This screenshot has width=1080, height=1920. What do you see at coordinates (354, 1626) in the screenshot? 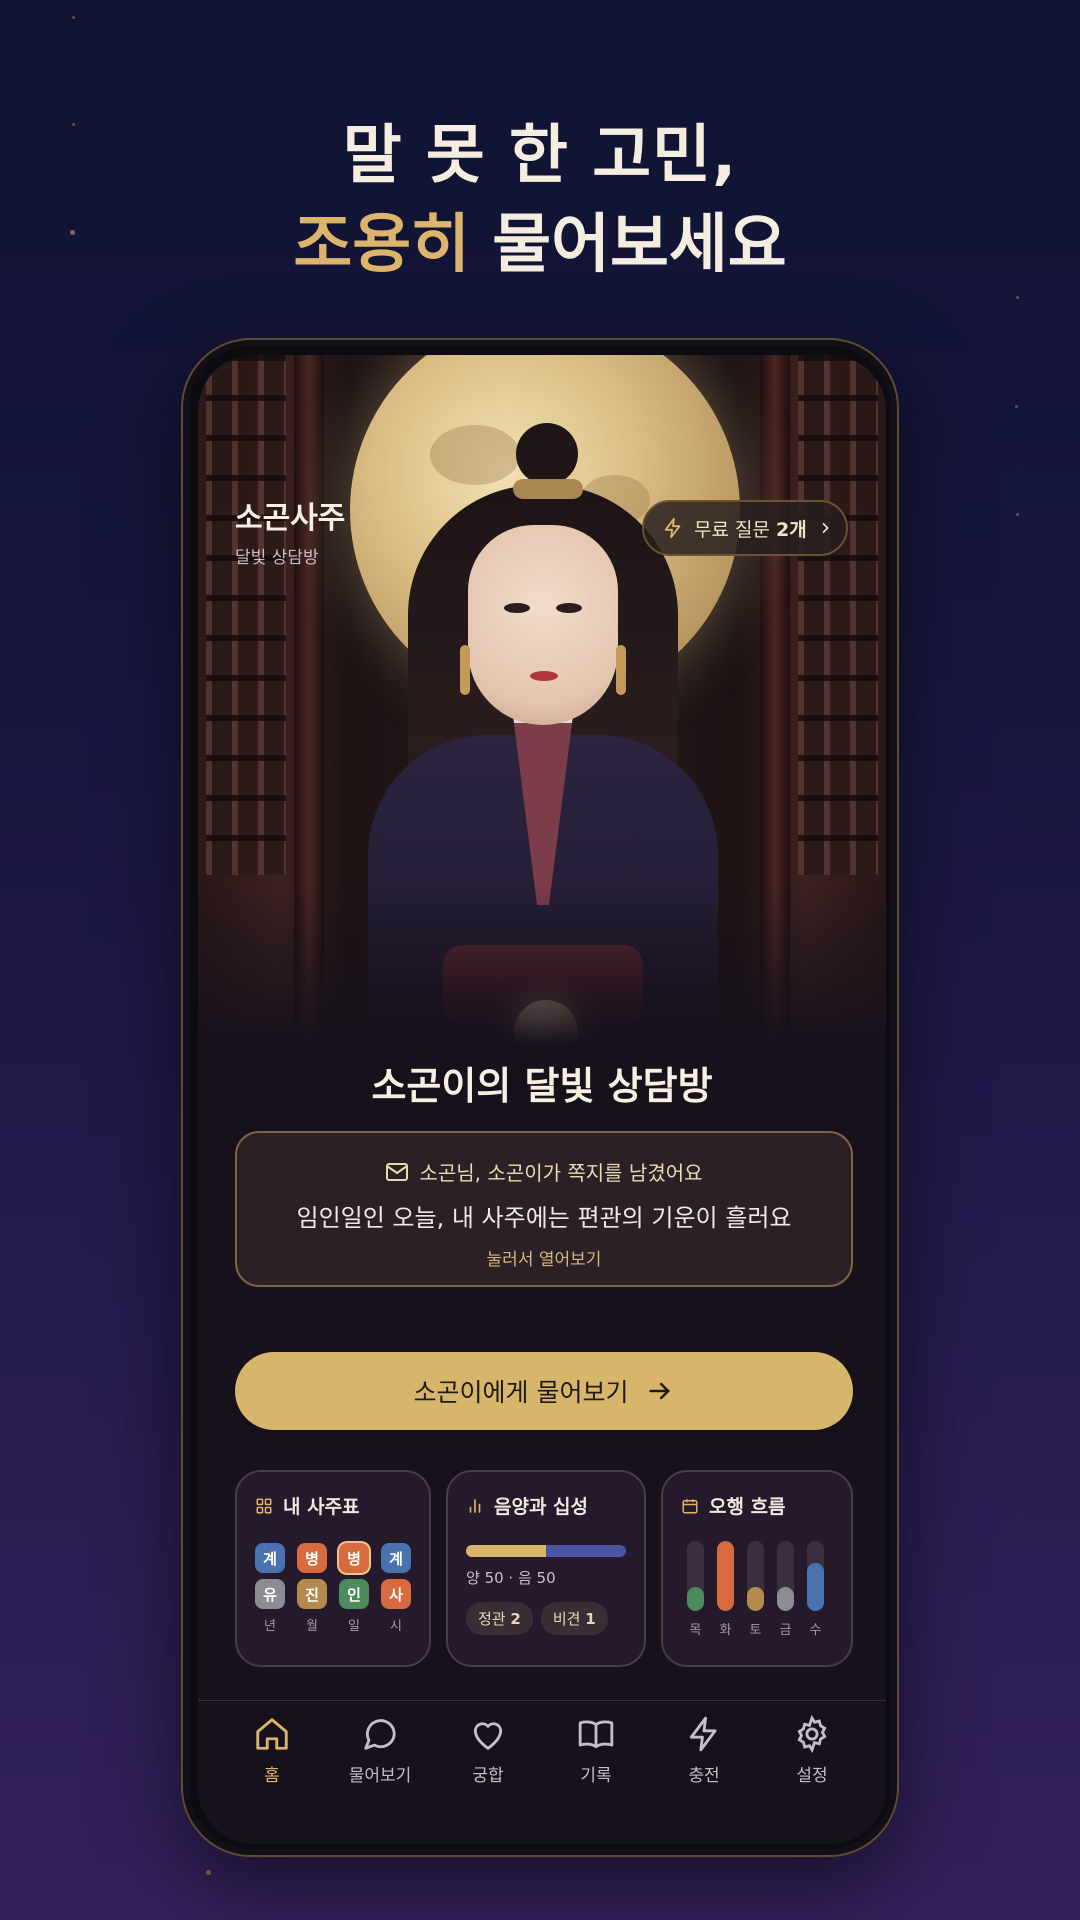
I see `pillar-label: 일` at bounding box center [354, 1626].